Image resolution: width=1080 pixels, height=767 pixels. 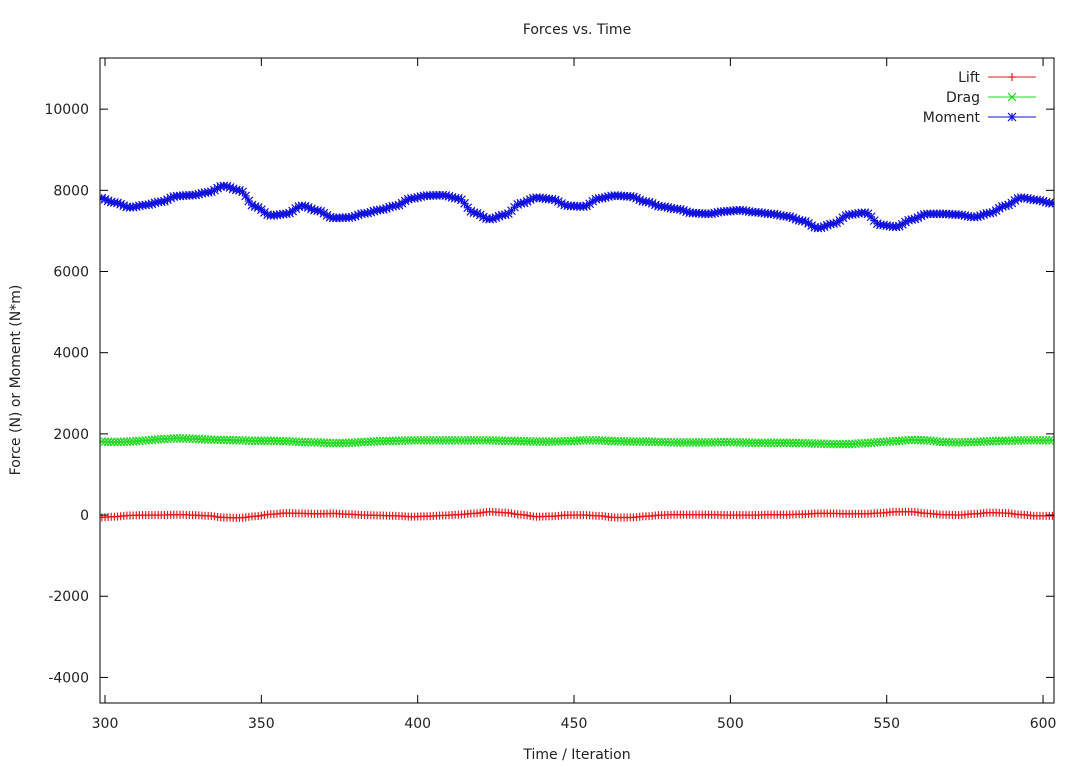 What do you see at coordinates (68, 678) in the screenshot?
I see `y-tick-label: -4000` at bounding box center [68, 678].